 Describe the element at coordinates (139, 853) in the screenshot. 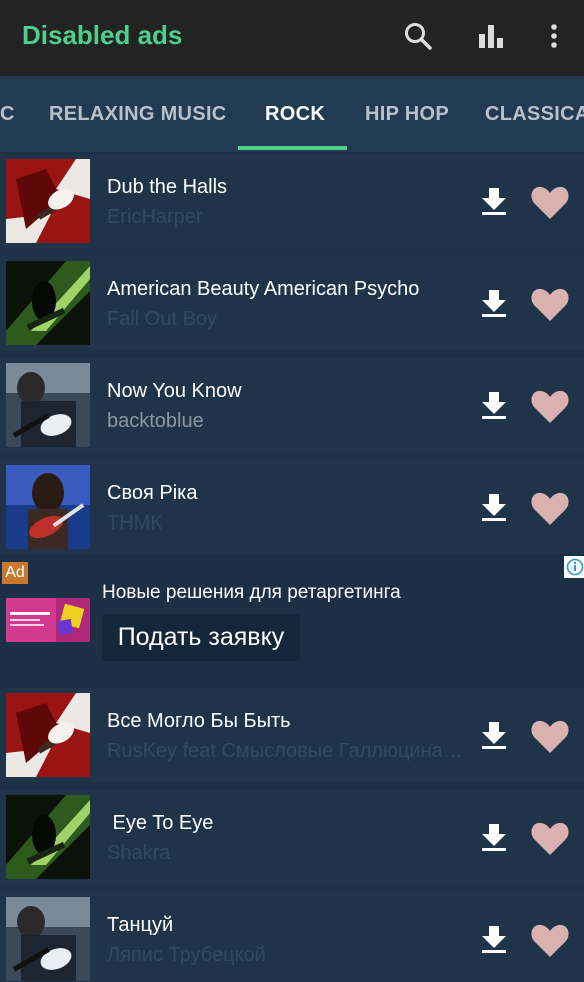

I see `song-artist: Shakra` at that location.